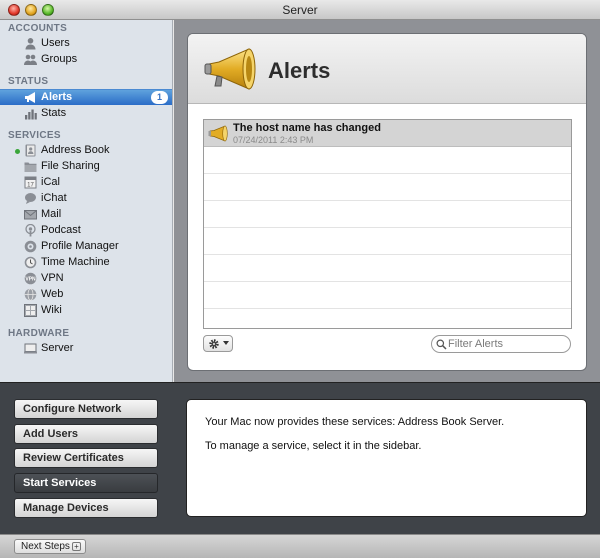 The height and width of the screenshot is (558, 600). Describe the element at coordinates (80, 246) in the screenshot. I see `sidebar-item-label: Profile Manager` at that location.